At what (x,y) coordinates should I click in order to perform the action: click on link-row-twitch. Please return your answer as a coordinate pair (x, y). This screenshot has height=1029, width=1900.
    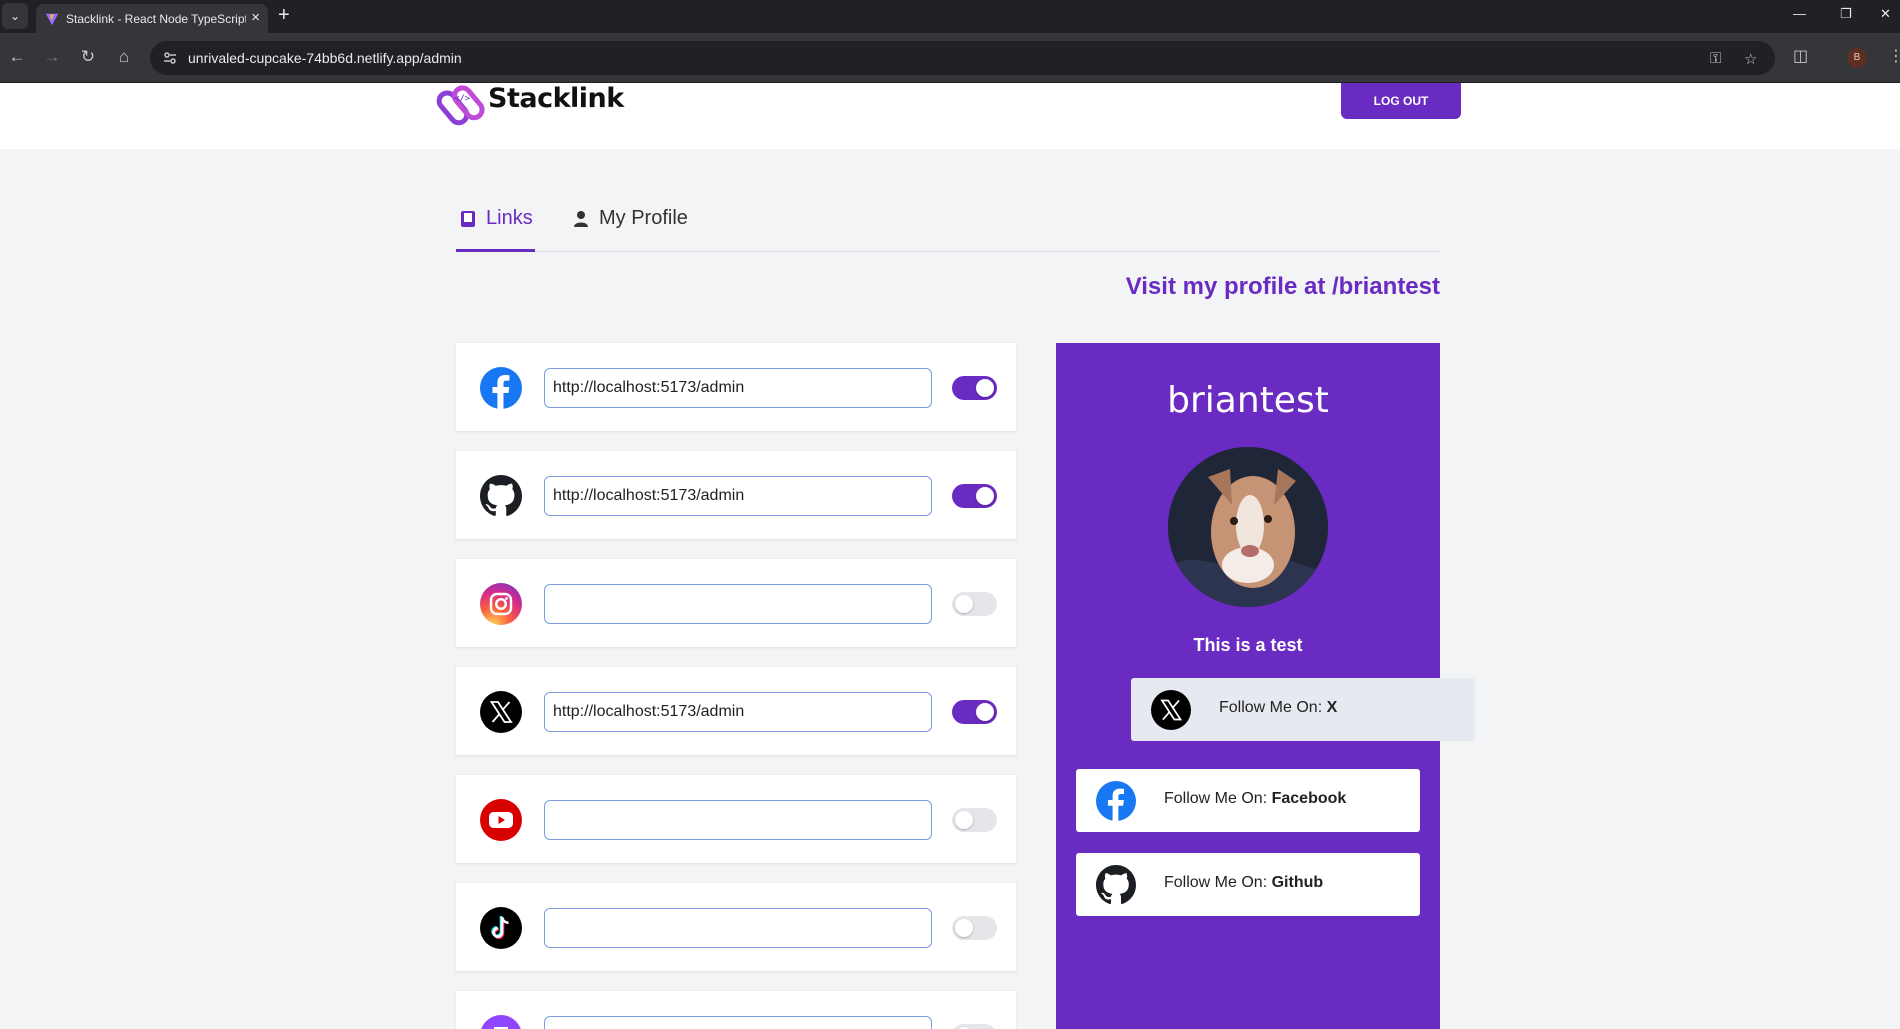
    Looking at the image, I should click on (736, 1010).